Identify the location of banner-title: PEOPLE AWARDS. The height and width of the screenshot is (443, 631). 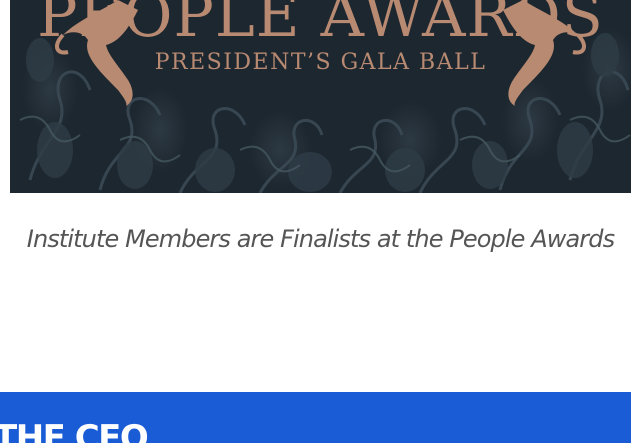
(320, 25).